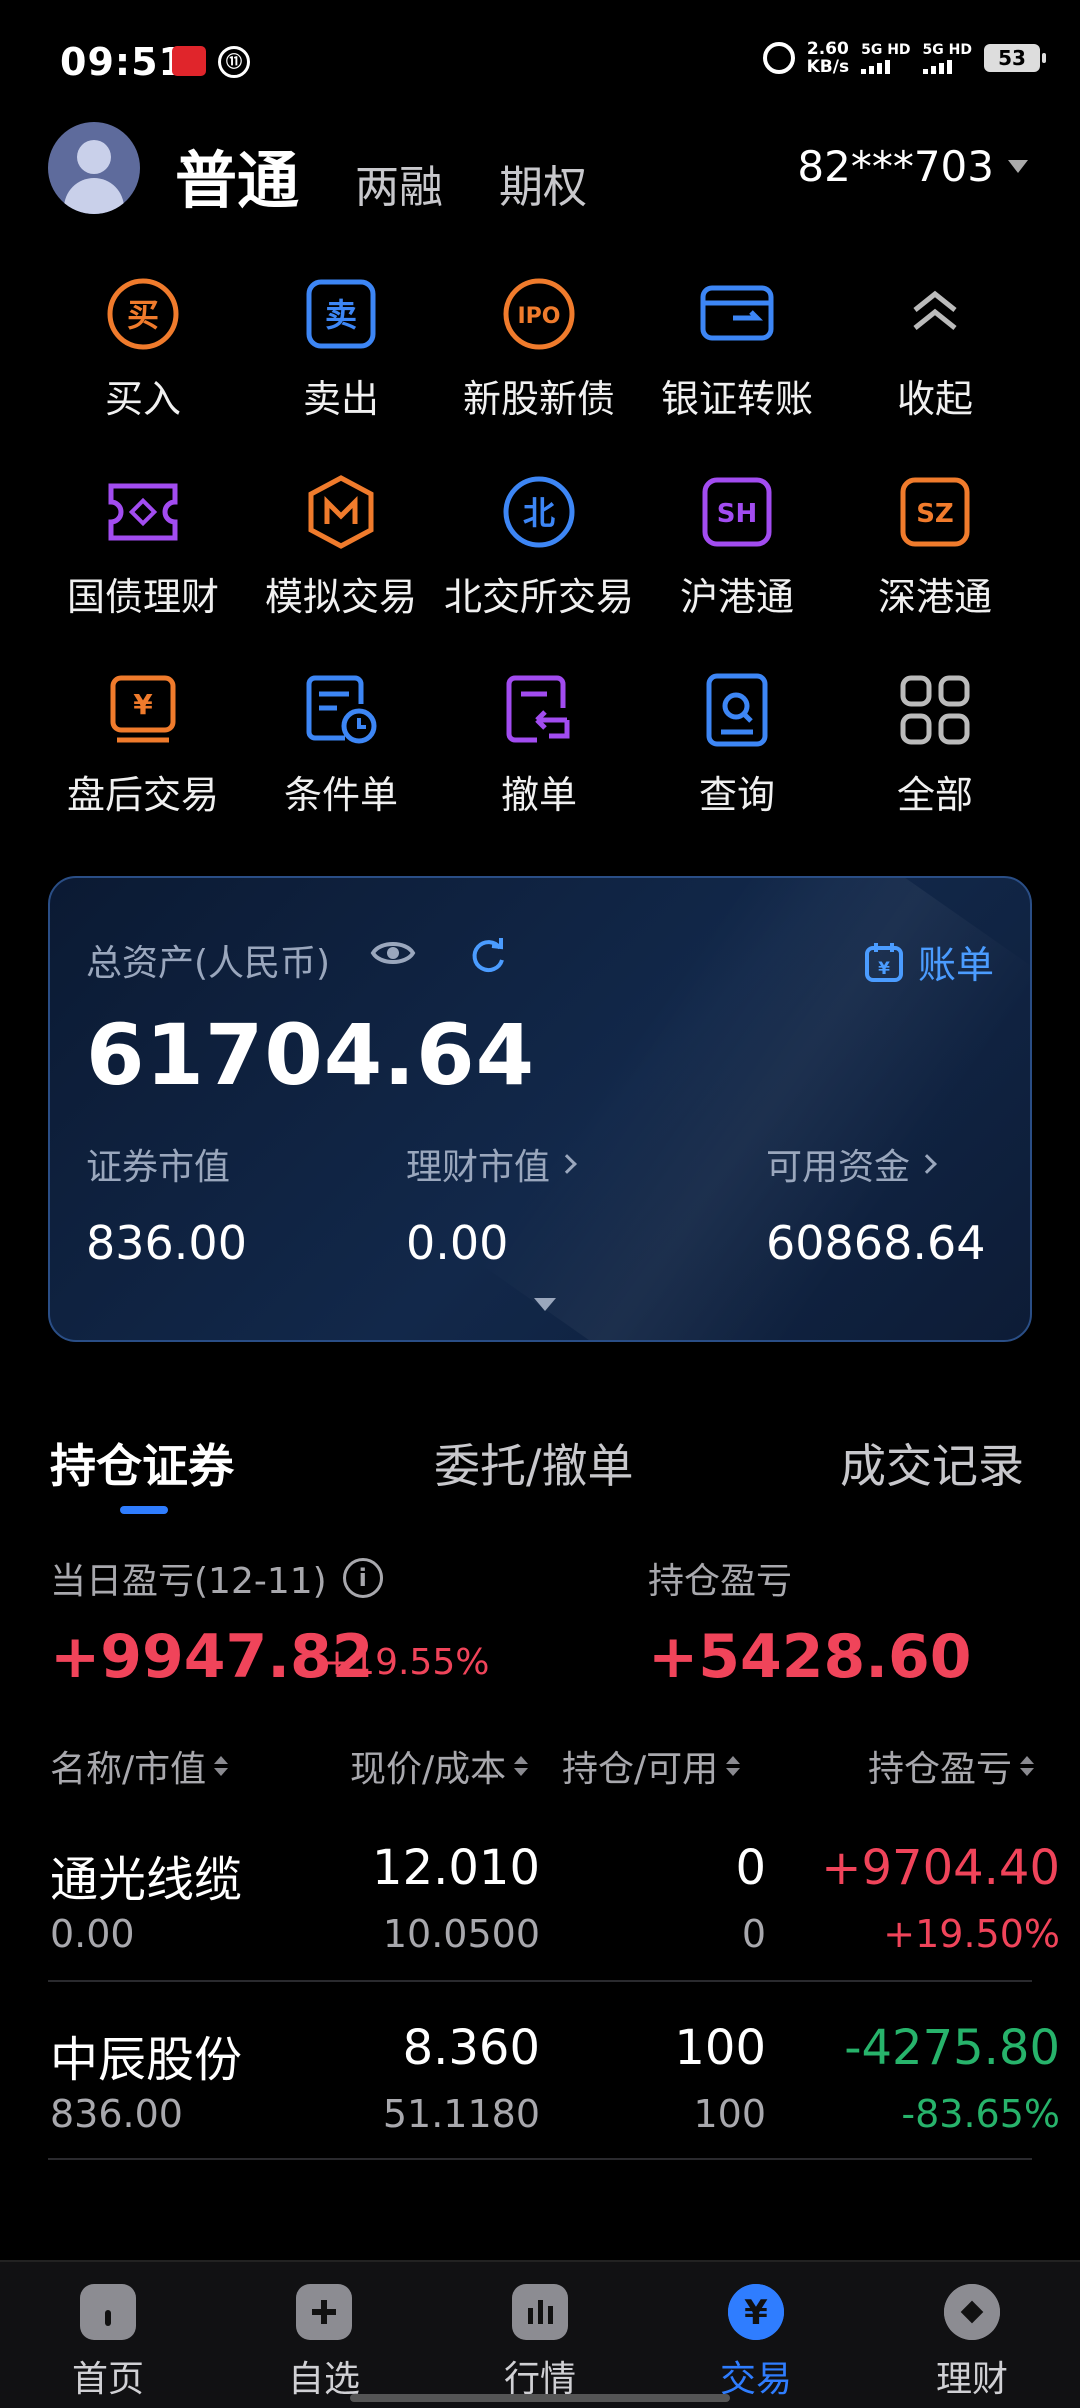 This screenshot has height=2408, width=1080. Describe the element at coordinates (539, 765) in the screenshot. I see `menu-cancel-order: 撤单` at that location.